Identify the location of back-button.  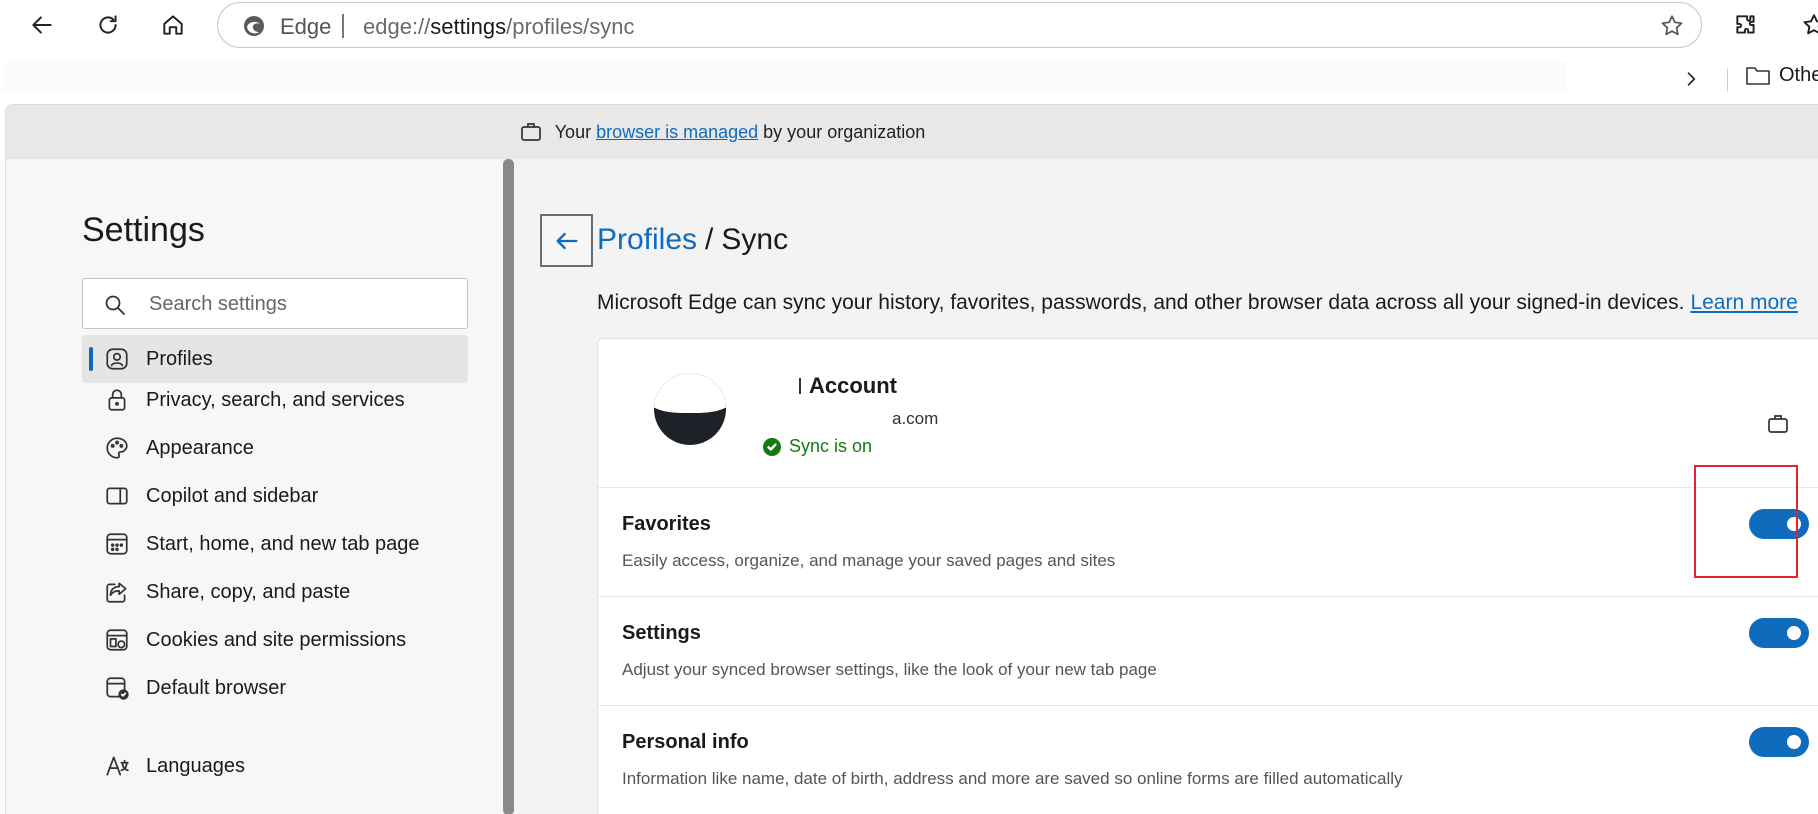
(566, 240).